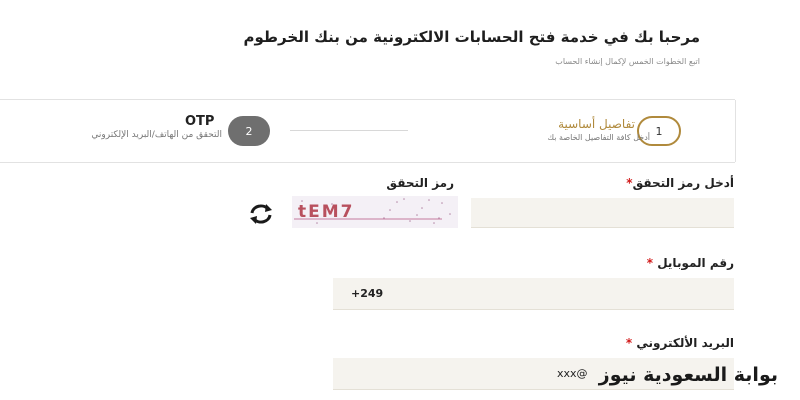 This screenshot has height=400, width=800. What do you see at coordinates (349, 130) in the screenshot?
I see `stepper-connector` at bounding box center [349, 130].